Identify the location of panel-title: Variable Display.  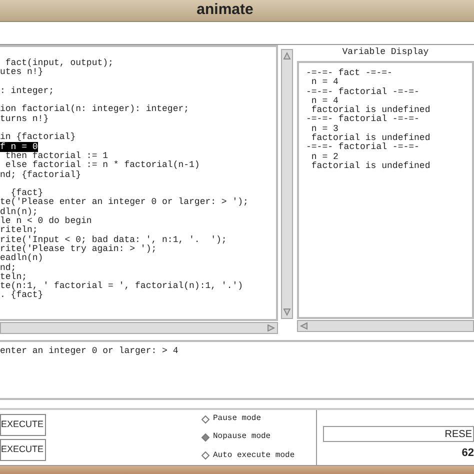
(385, 53).